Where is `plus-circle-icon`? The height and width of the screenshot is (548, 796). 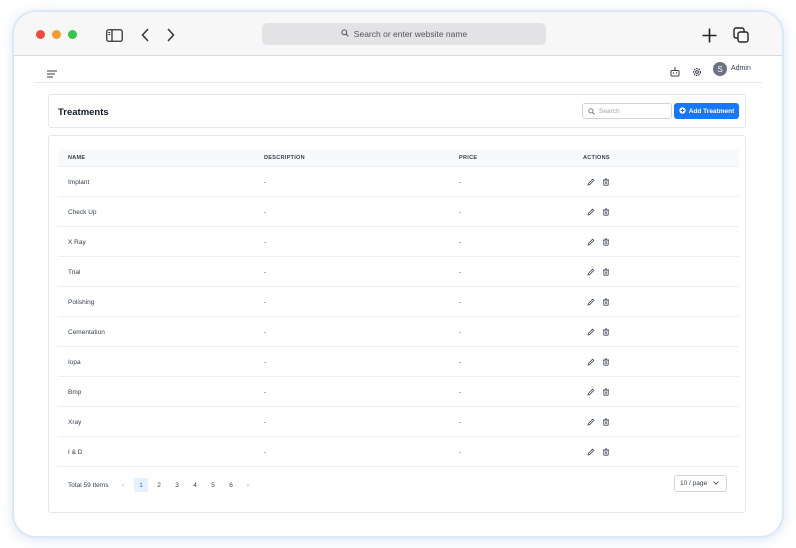 plus-circle-icon is located at coordinates (682, 111).